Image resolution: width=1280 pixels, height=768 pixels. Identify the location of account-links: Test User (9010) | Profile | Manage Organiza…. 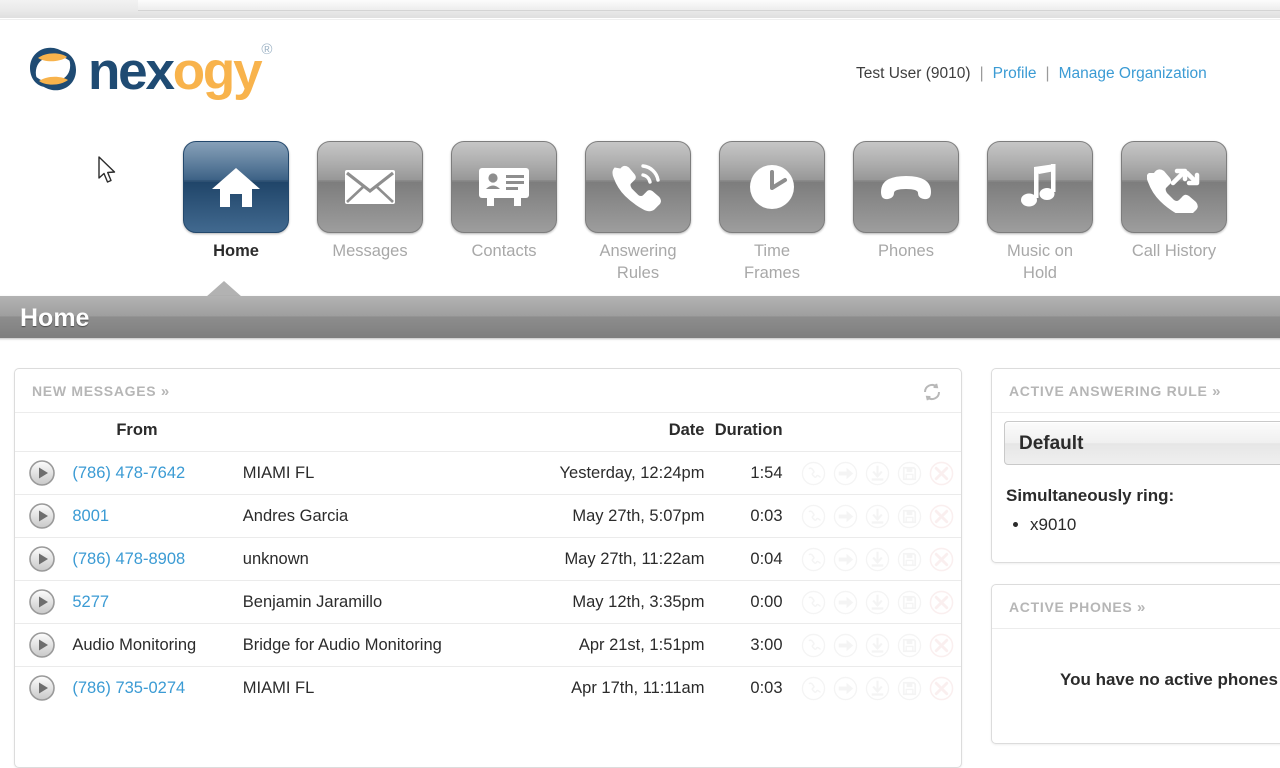
(1031, 74).